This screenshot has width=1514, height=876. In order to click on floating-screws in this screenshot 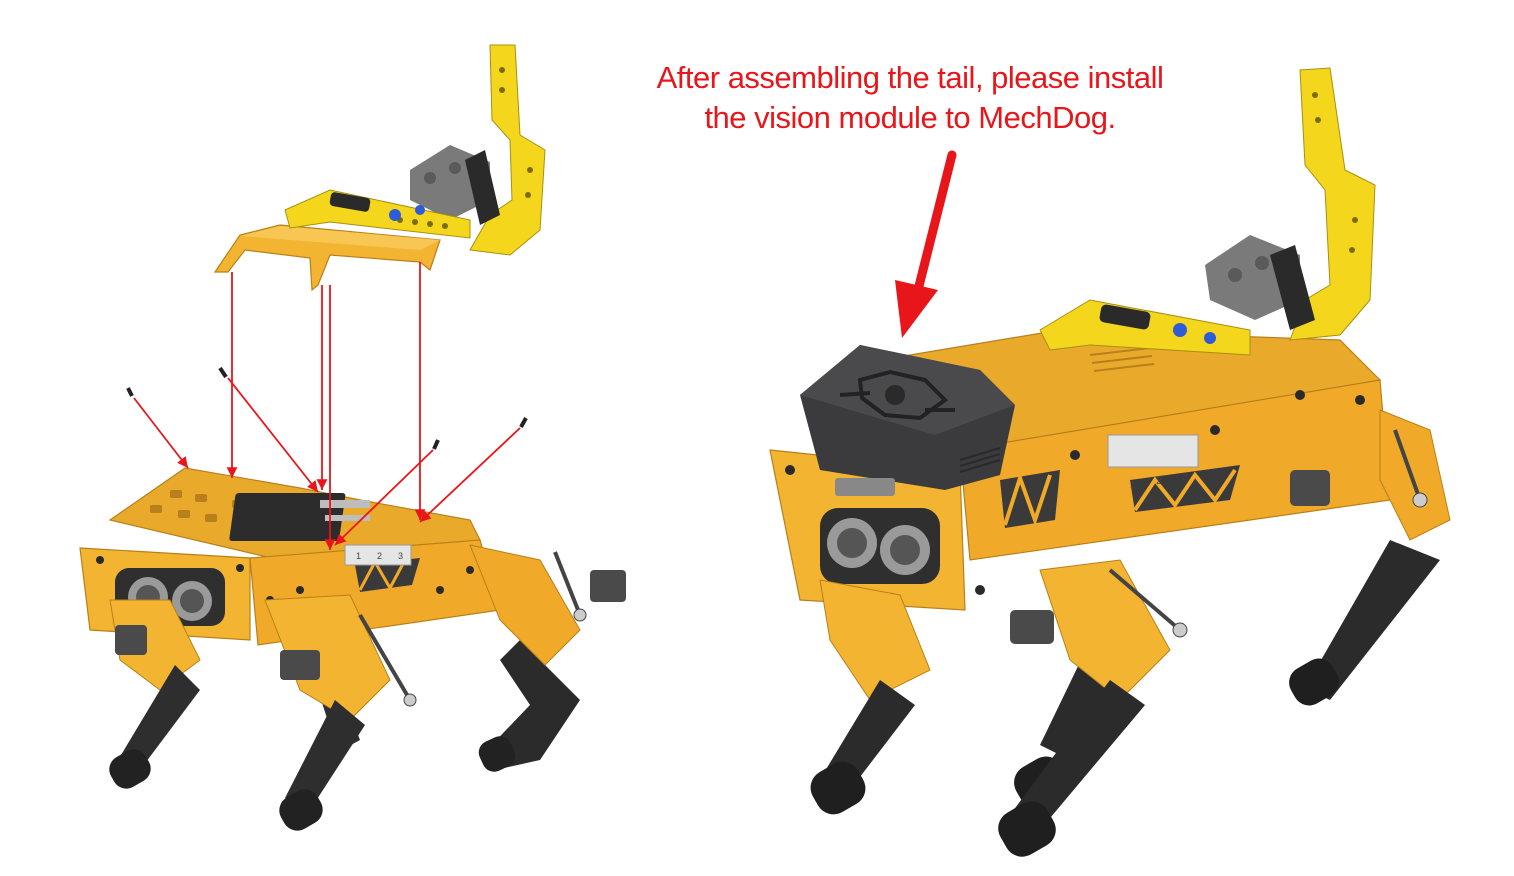, I will do `click(327, 408)`.